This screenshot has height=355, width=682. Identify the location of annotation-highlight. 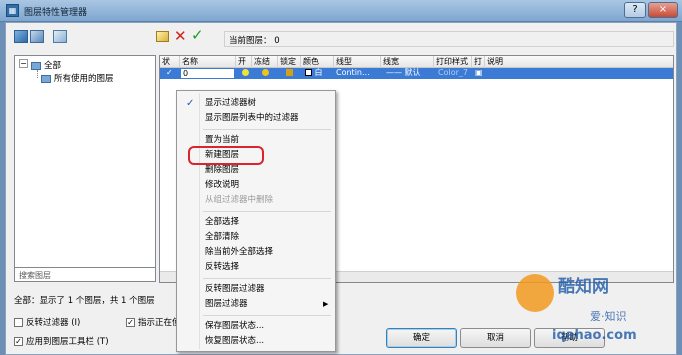
(226, 155).